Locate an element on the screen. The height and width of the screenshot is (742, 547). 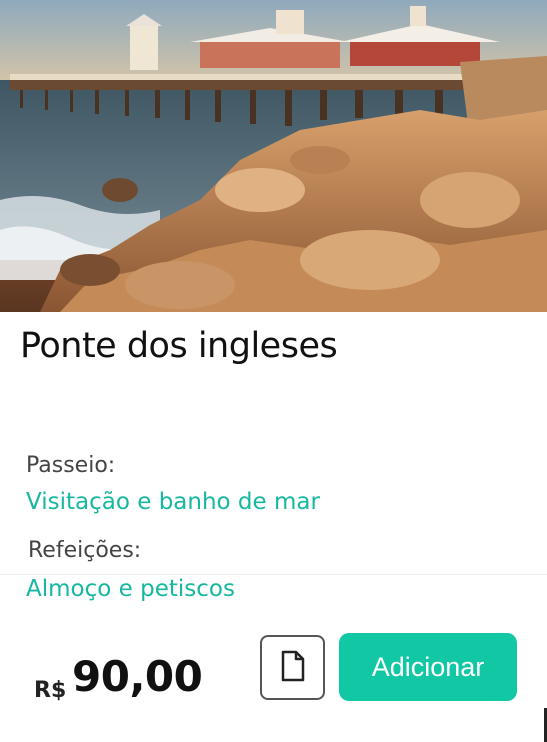
details-button is located at coordinates (292, 667).